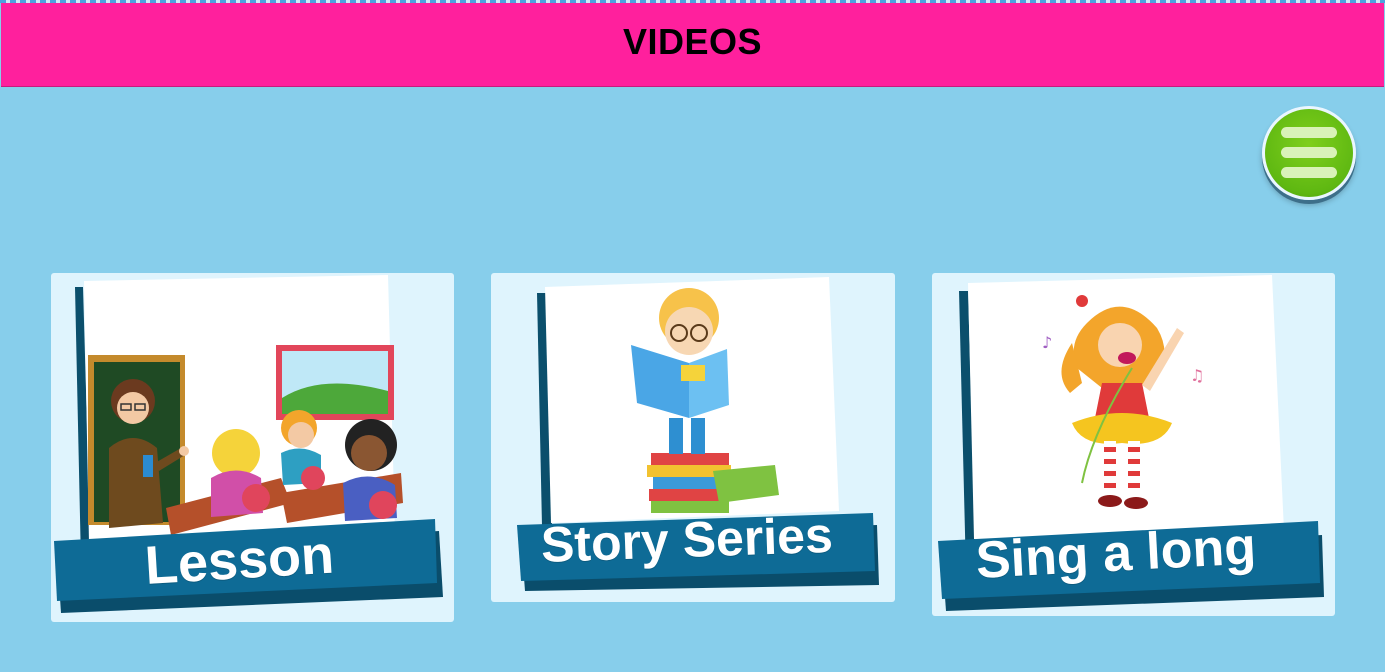  I want to click on story-series-card: Story Series, so click(693, 437).